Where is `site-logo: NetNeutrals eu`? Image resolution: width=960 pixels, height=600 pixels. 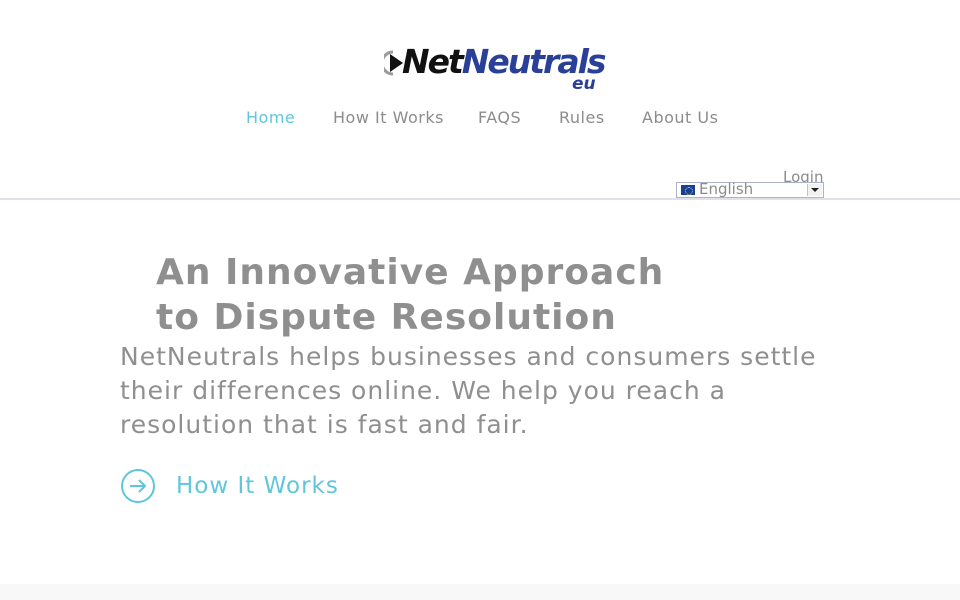
site-logo: NetNeutrals eu is located at coordinates (499, 68).